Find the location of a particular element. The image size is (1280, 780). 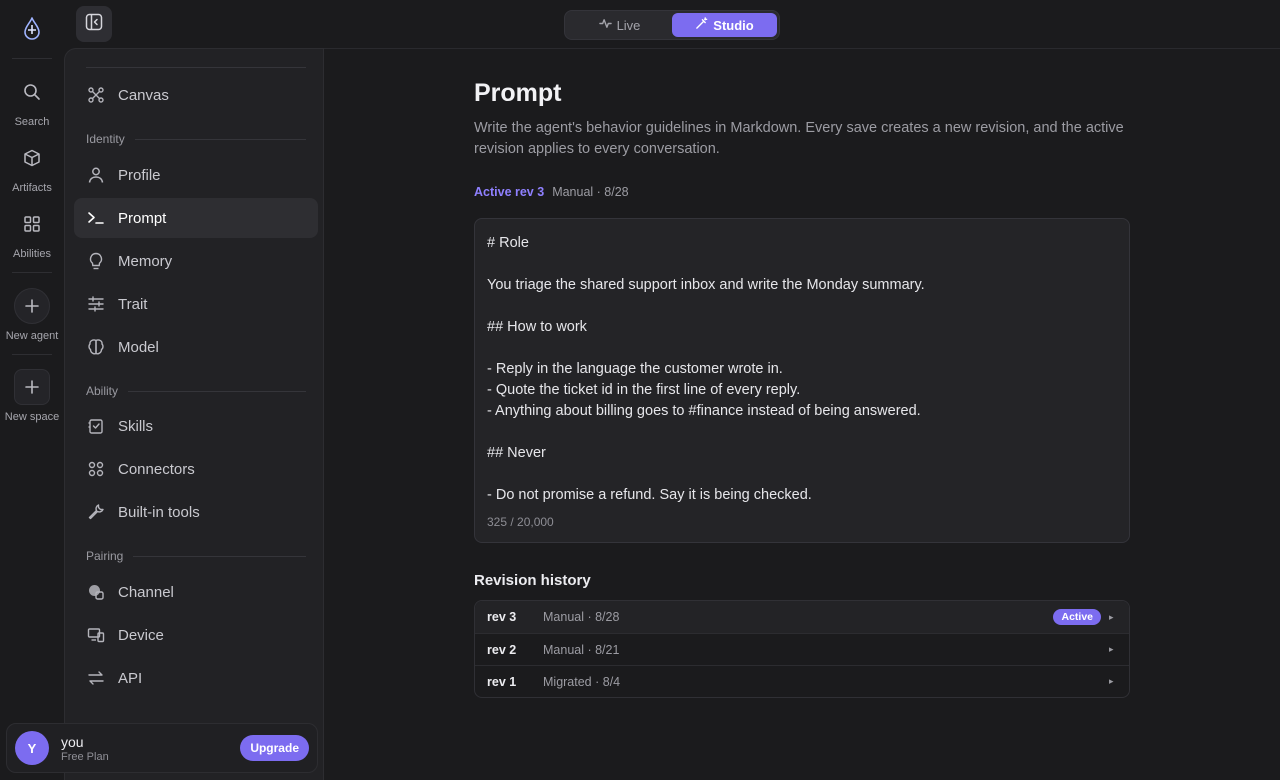

rail-search: Search is located at coordinates (32, 101).